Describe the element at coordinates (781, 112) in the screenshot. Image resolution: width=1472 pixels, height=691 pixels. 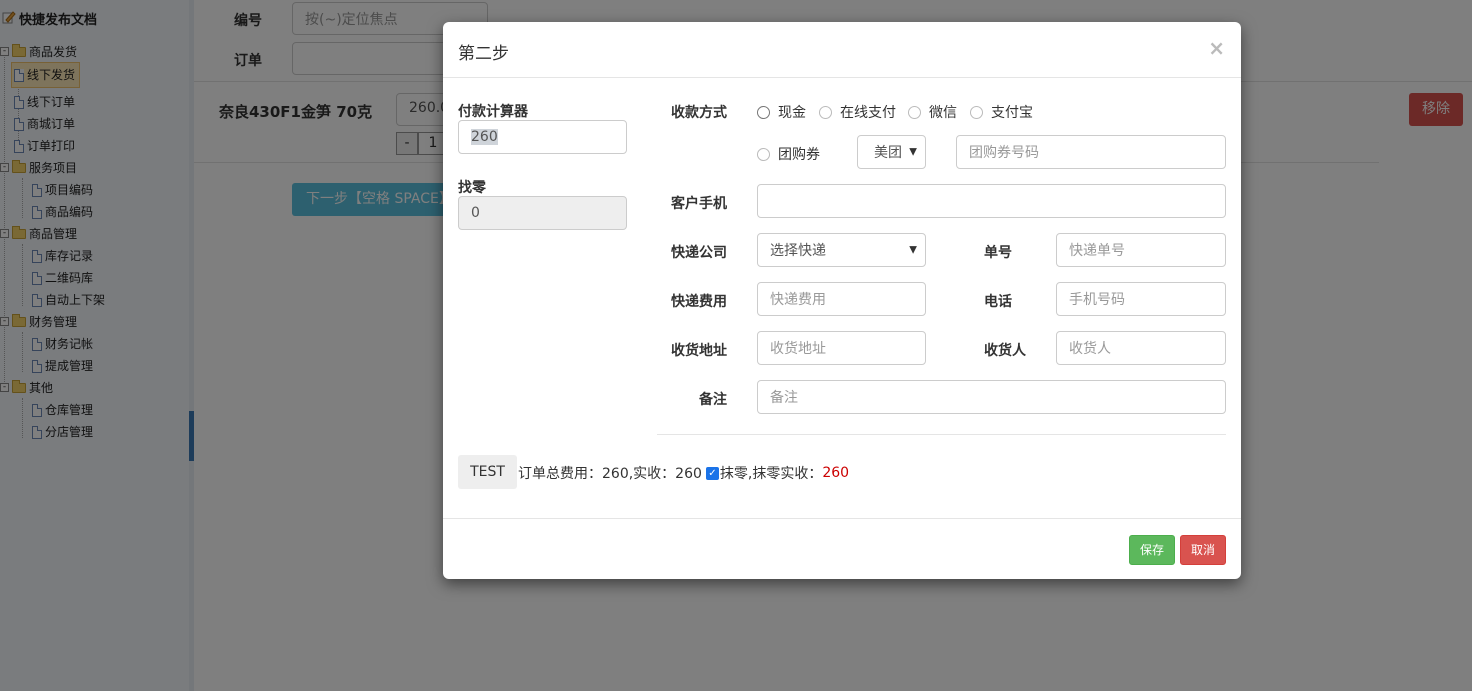
I see `payment-cash-radio: 现金` at that location.